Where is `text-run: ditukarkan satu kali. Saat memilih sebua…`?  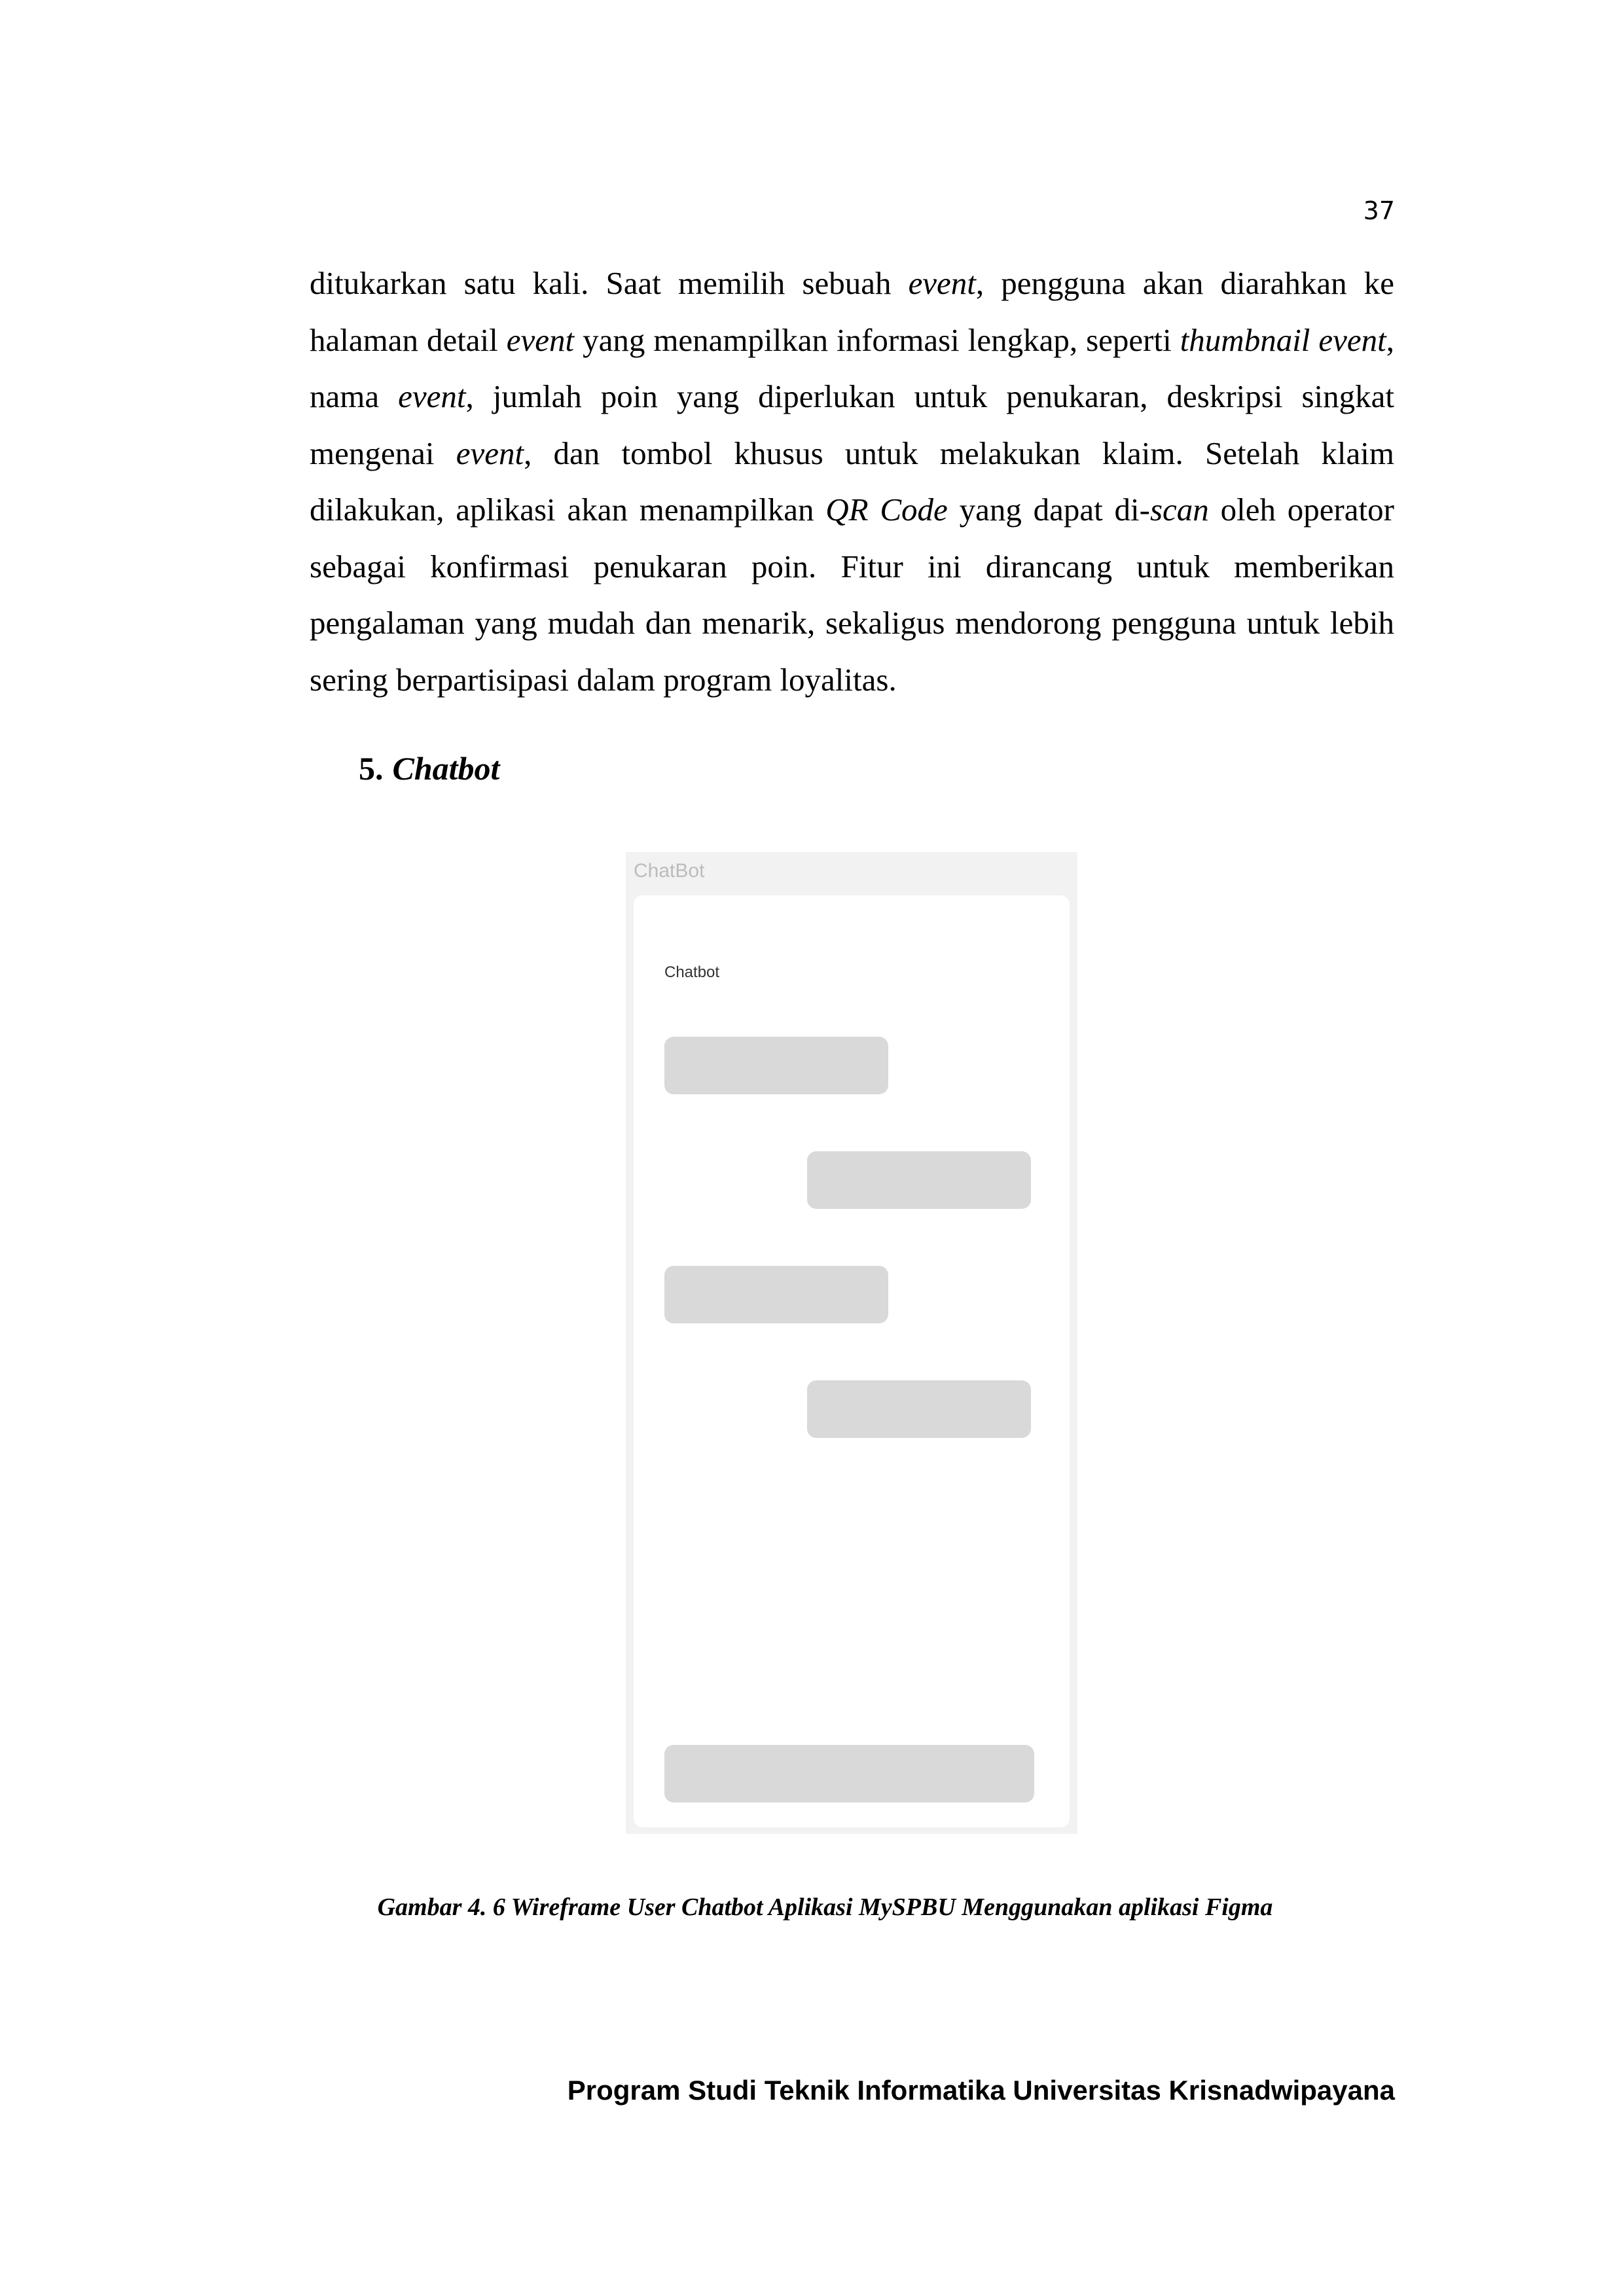
text-run: ditukarkan satu kali. Saat memilih sebua… is located at coordinates (609, 283).